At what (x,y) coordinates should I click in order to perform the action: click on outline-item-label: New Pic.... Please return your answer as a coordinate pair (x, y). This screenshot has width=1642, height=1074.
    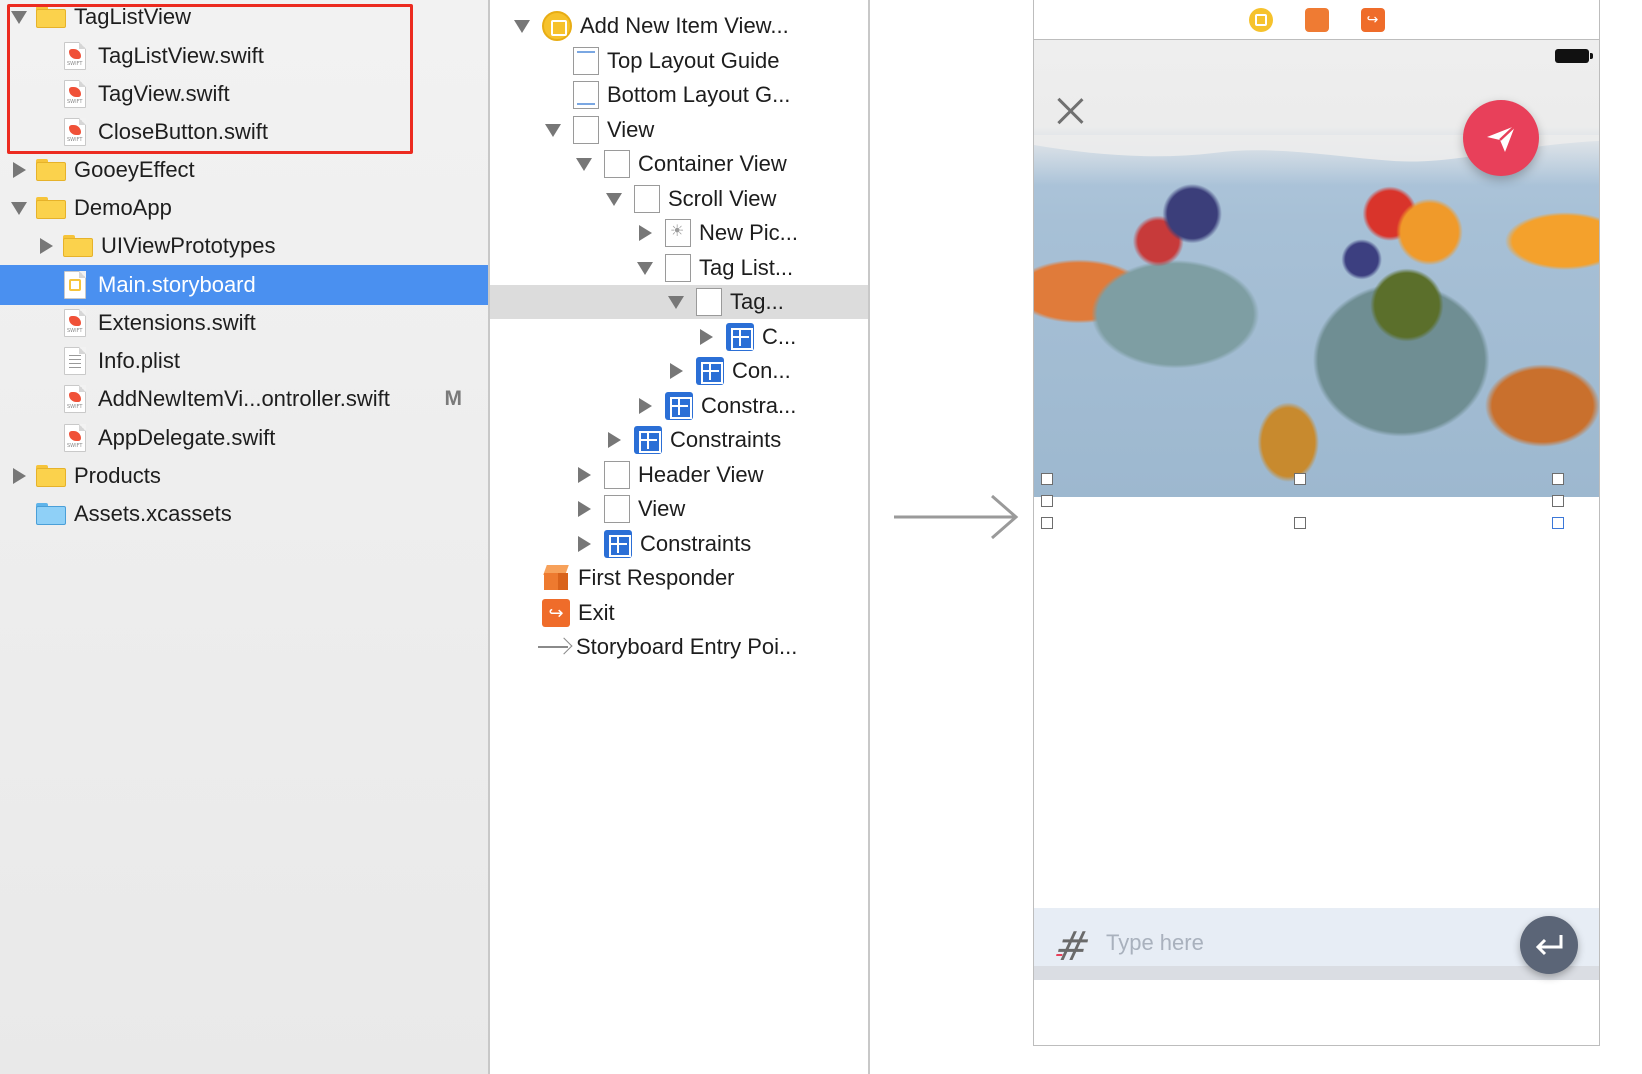
    Looking at the image, I should click on (749, 232).